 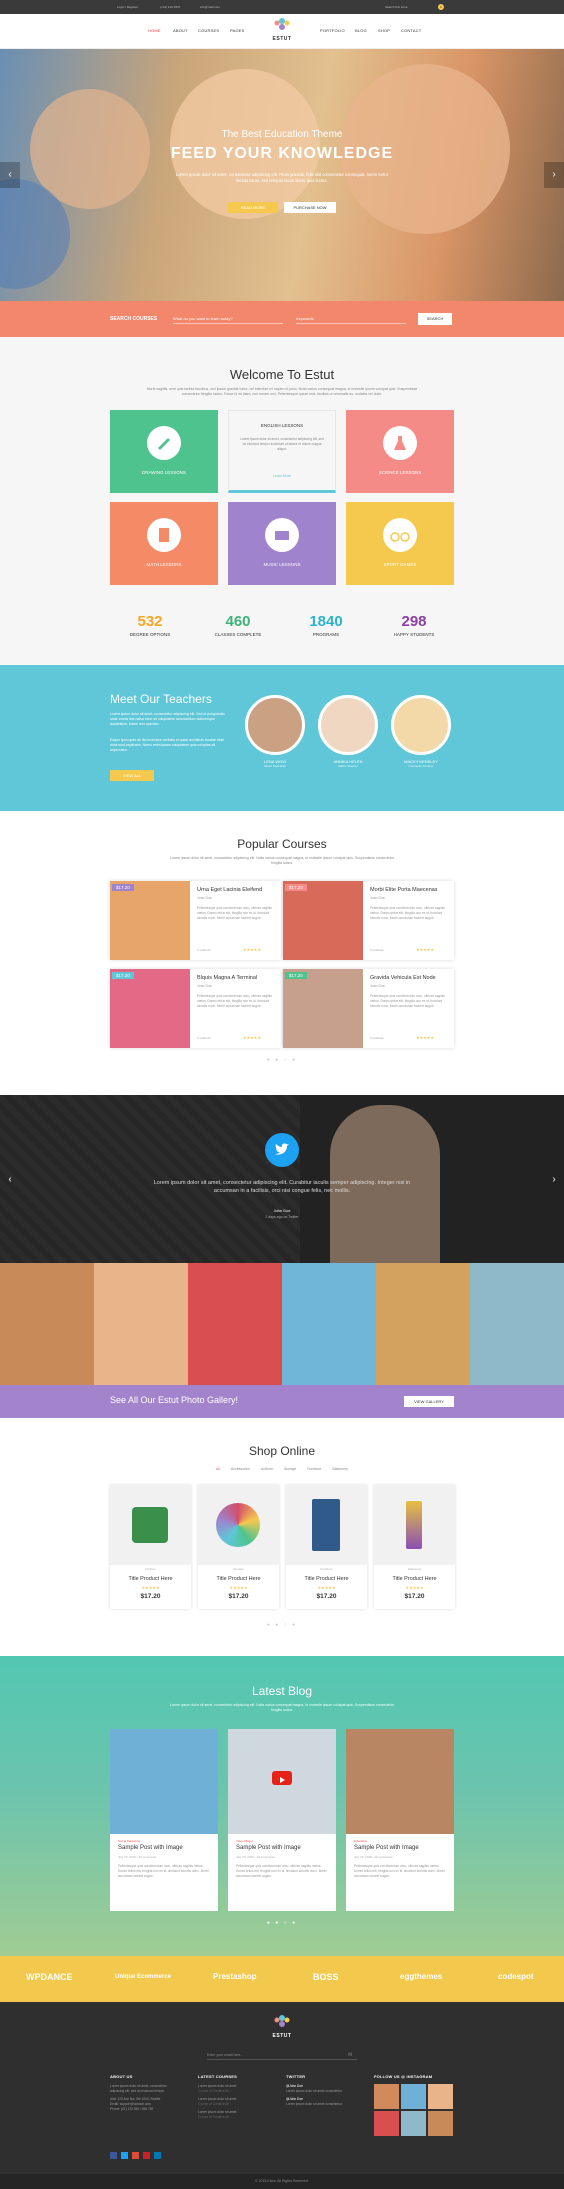 What do you see at coordinates (404, 890) in the screenshot?
I see `course-title: Morbi Elite Porta Maecenas` at bounding box center [404, 890].